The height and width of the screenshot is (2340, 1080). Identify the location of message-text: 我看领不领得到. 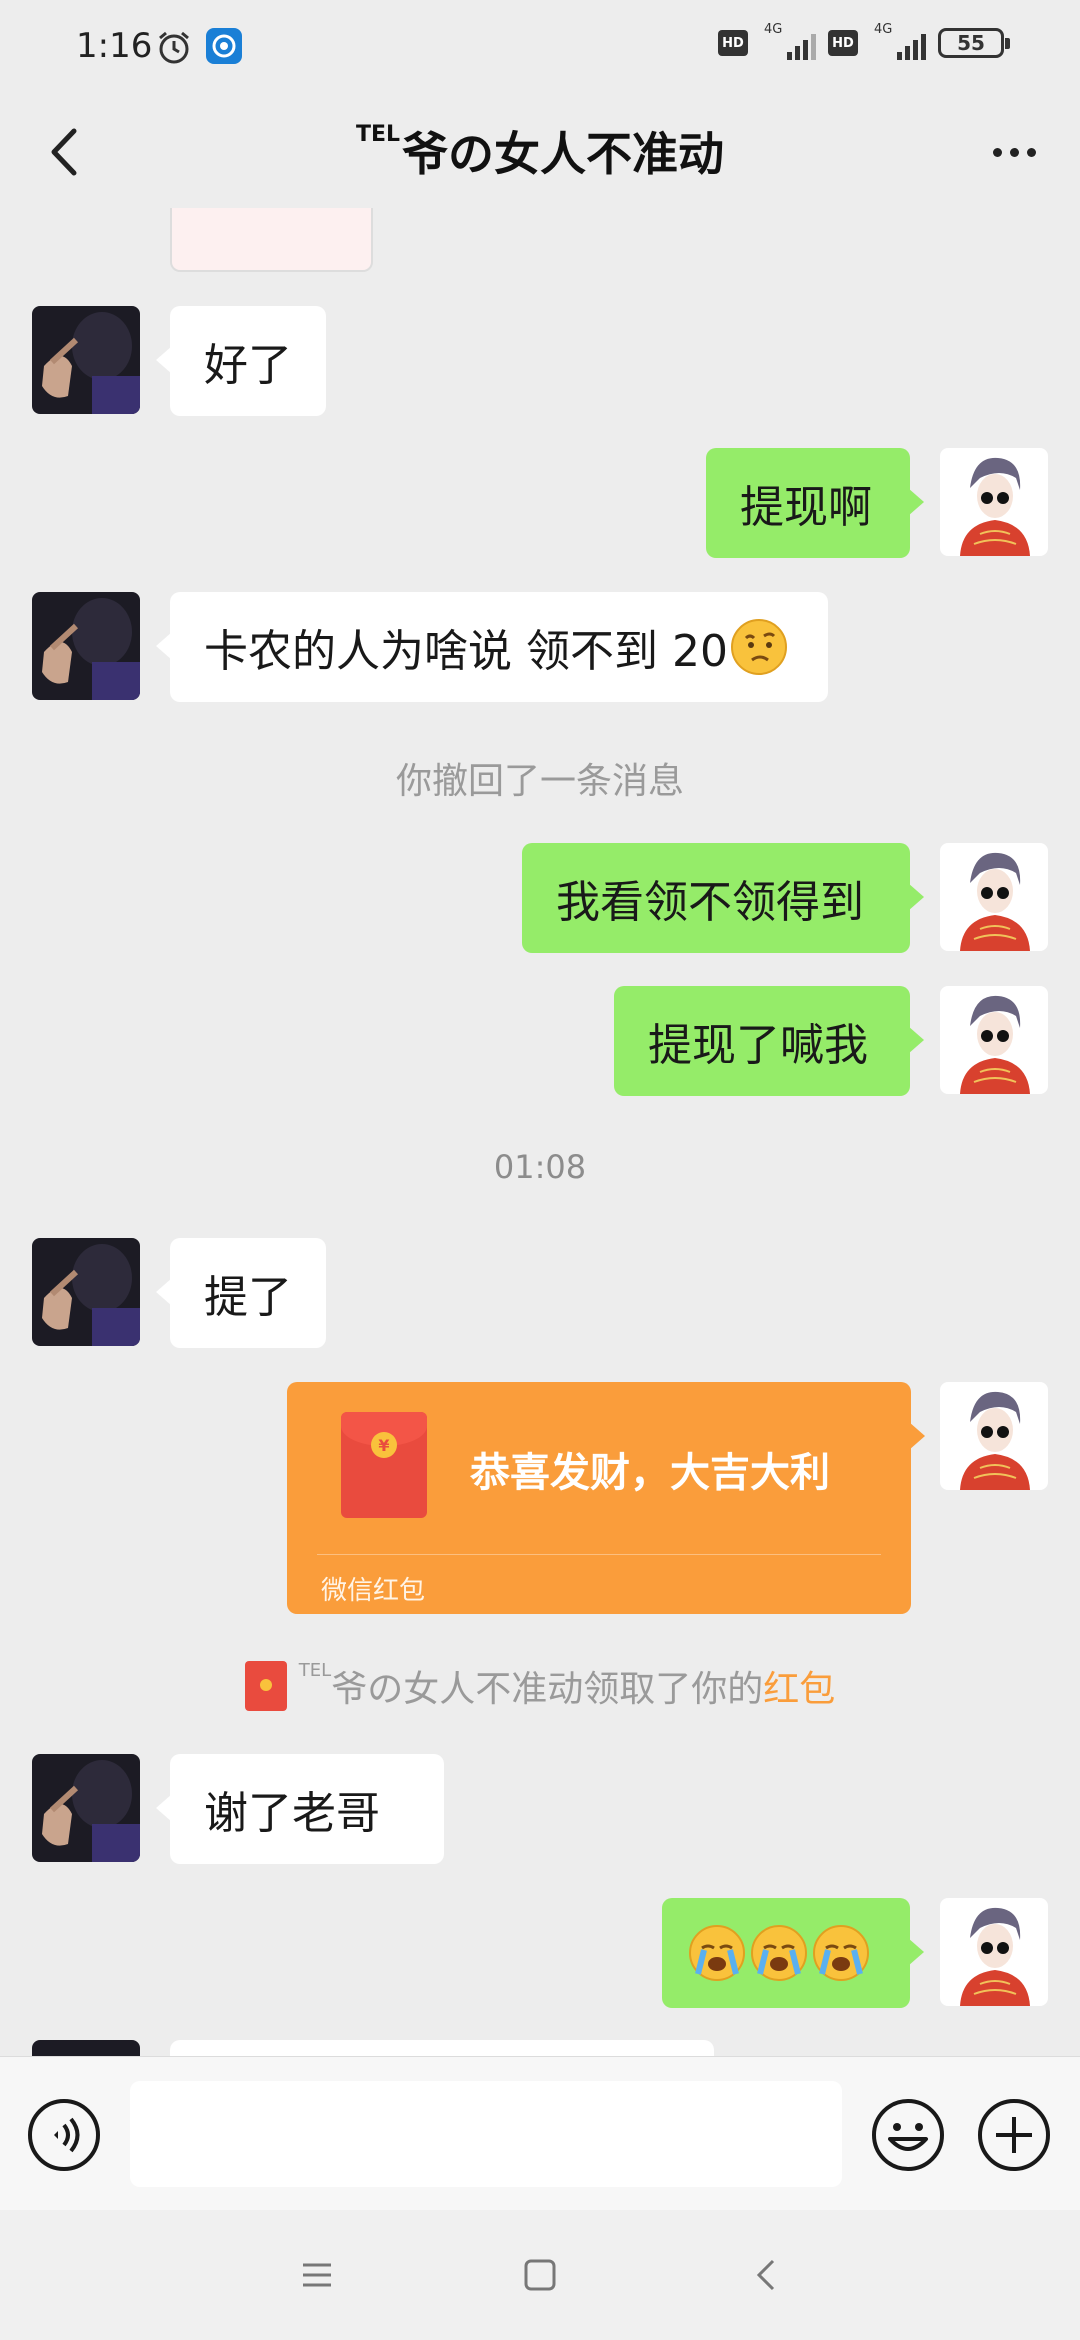
(710, 902).